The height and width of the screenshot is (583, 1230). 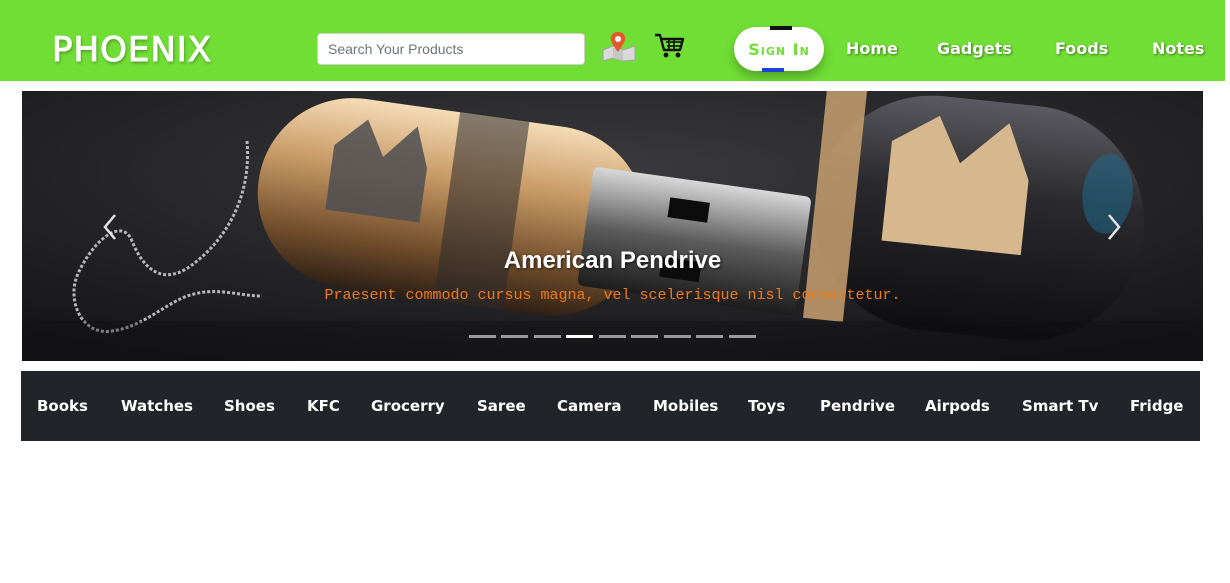 I want to click on indicator-4-active, so click(x=579, y=336).